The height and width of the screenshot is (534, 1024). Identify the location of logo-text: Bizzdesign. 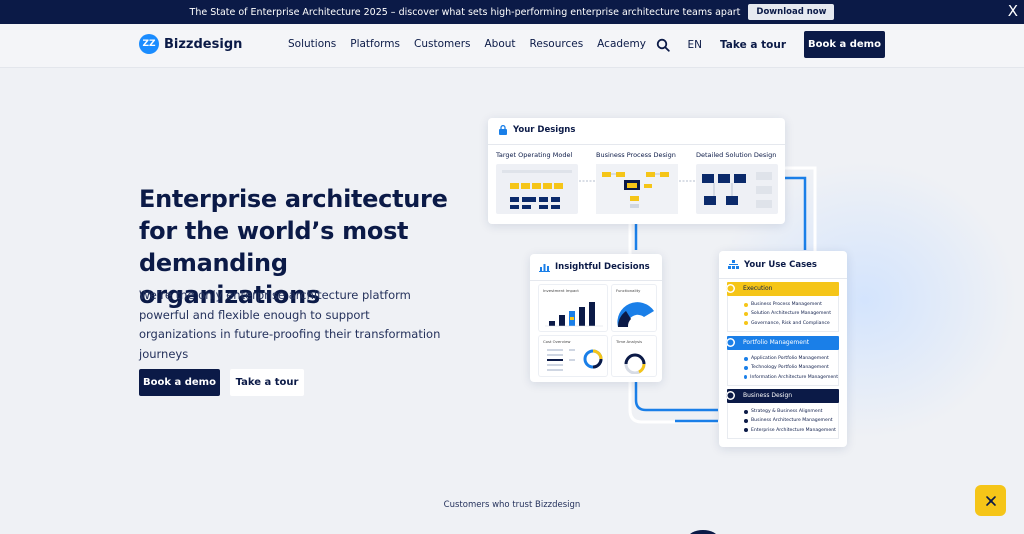
(203, 44).